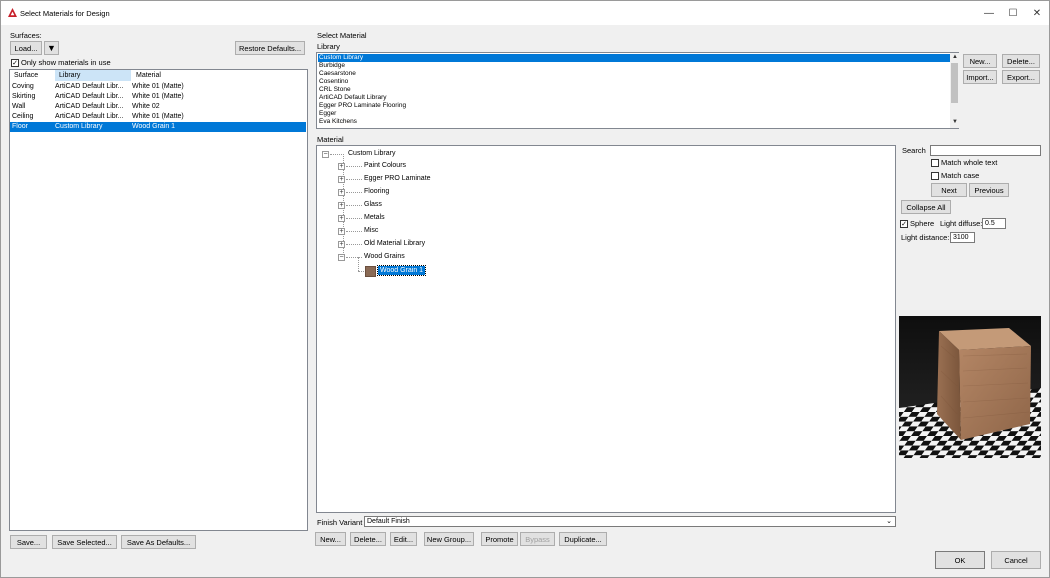  I want to click on cancel-button: Cancel, so click(1016, 560).